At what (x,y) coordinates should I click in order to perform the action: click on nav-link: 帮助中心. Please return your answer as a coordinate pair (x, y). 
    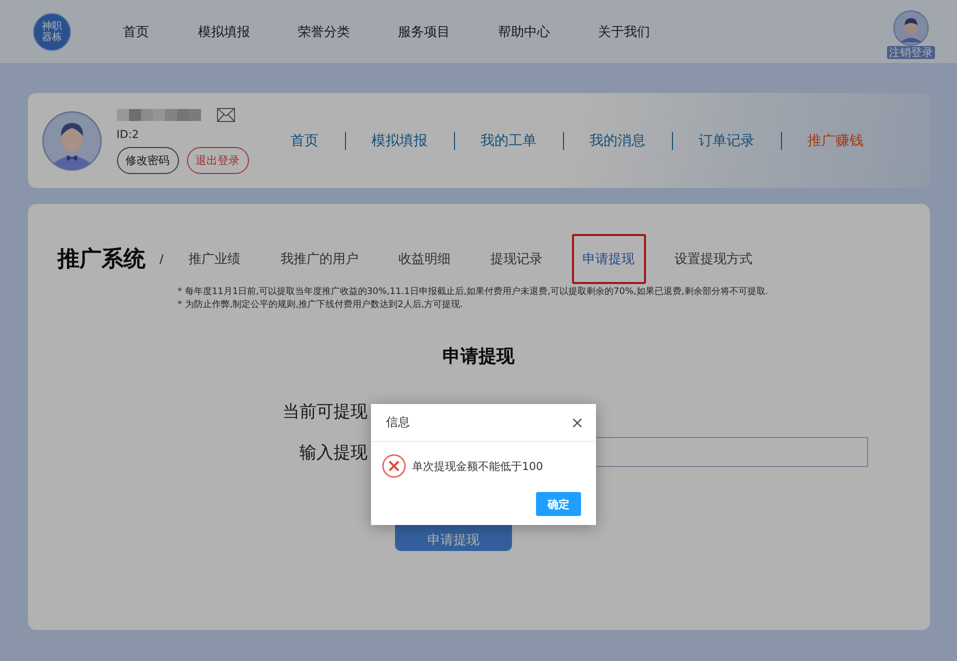
    Looking at the image, I should click on (548, 31).